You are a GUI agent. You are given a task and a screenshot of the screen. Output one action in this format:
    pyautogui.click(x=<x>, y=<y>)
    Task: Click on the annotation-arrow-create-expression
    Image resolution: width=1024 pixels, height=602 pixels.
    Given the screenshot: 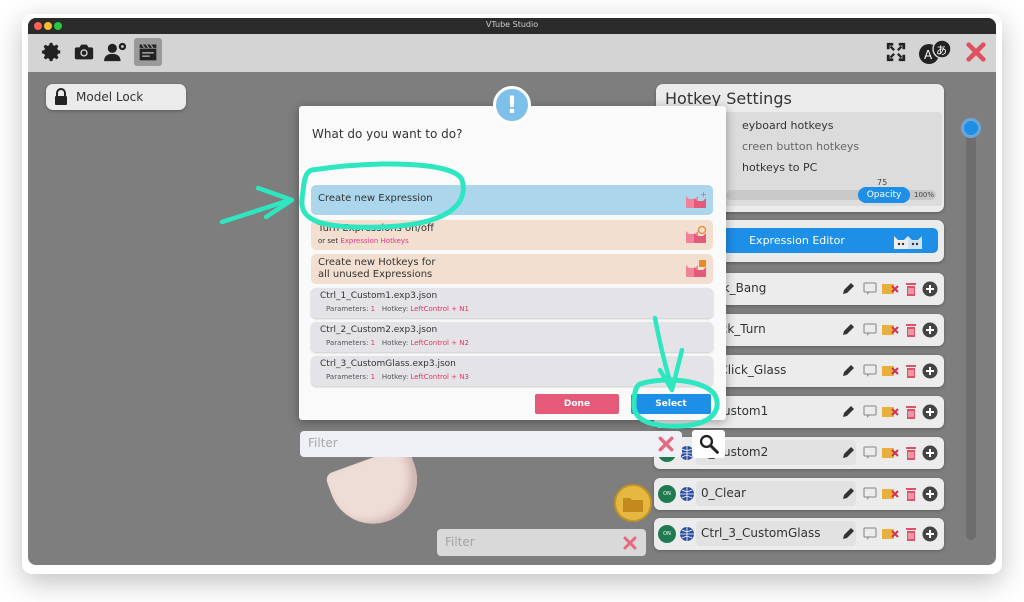 What is the action you would take?
    pyautogui.click(x=257, y=205)
    